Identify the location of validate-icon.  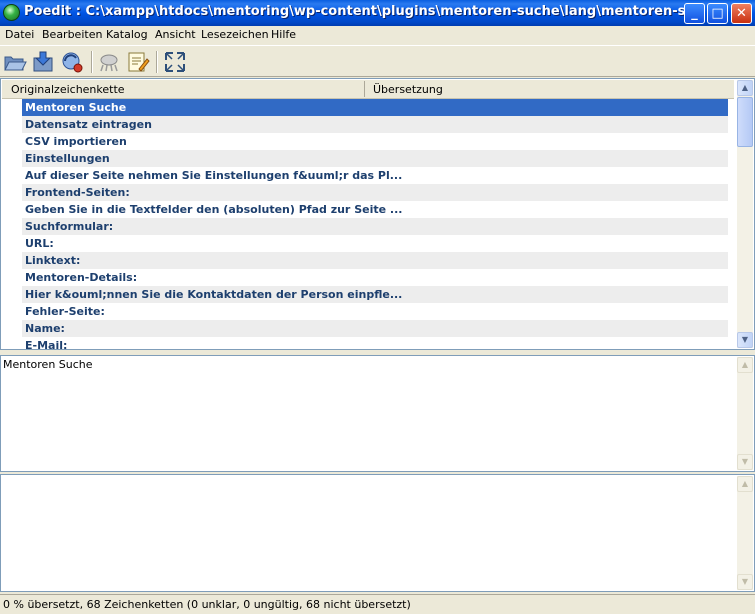
(109, 63).